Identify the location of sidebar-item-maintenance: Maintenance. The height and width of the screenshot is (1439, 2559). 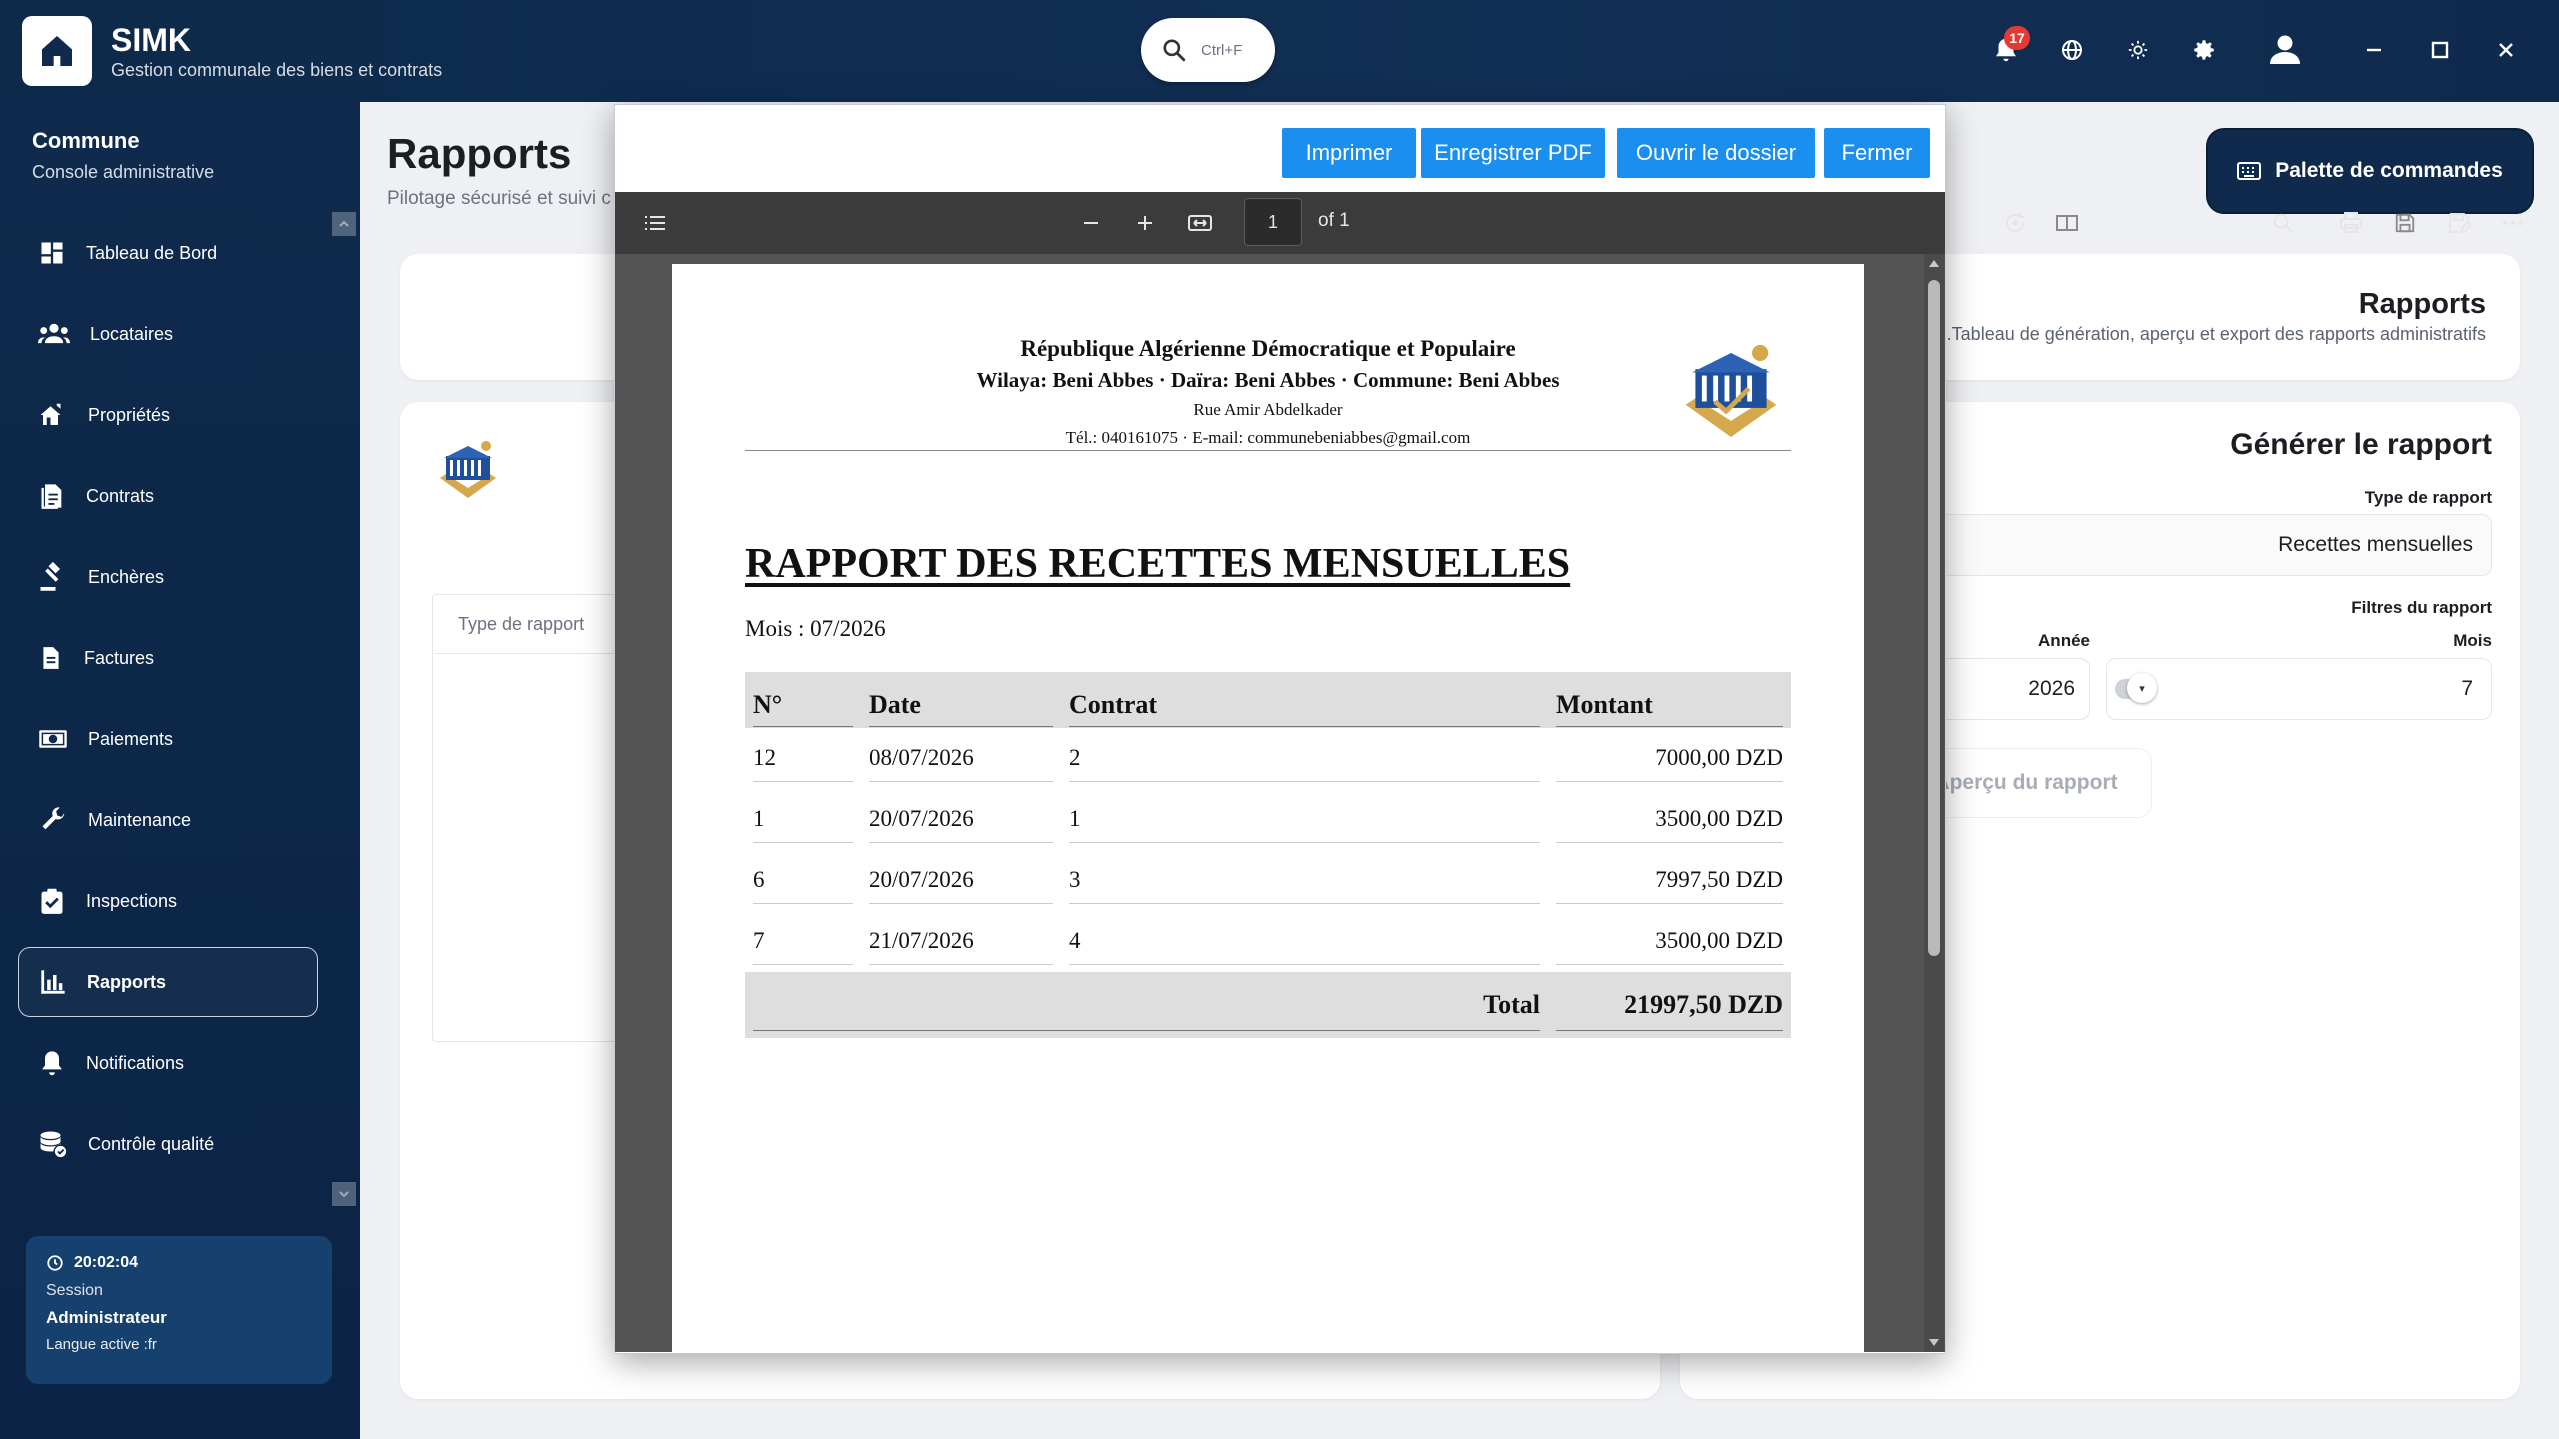
(168, 820).